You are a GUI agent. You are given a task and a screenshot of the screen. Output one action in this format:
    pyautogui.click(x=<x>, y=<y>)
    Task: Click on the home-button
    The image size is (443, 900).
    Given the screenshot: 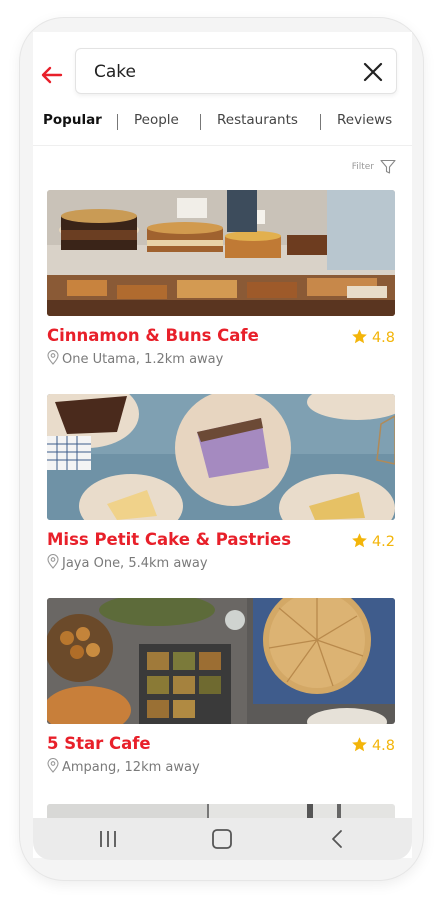 What is the action you would take?
    pyautogui.click(x=222, y=839)
    